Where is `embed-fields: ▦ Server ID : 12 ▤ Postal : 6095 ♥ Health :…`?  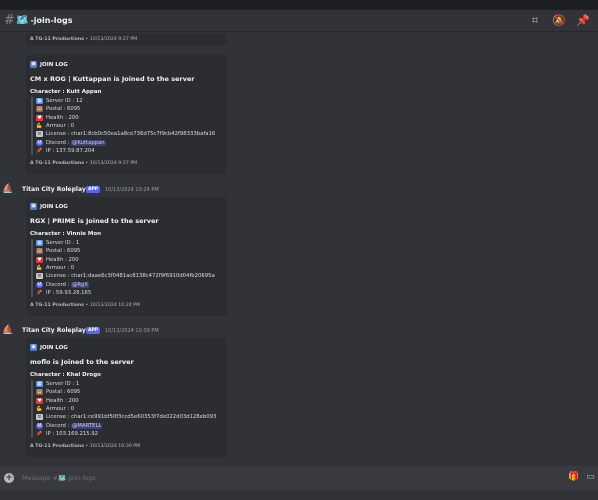 embed-fields: ▦ Server ID : 12 ▤ Postal : 6095 ♥ Health :… is located at coordinates (129, 126).